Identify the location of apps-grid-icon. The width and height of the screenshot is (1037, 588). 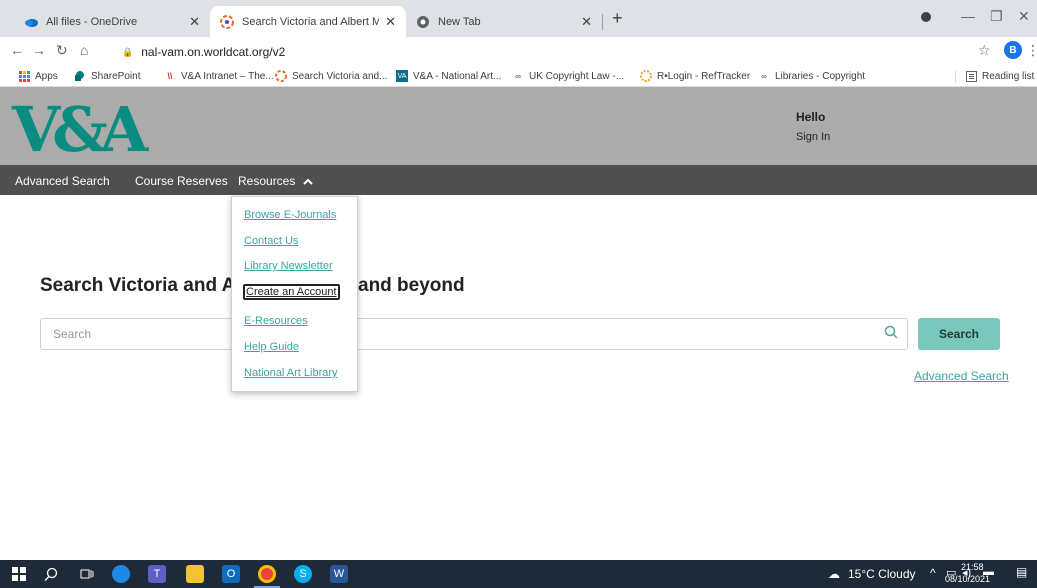
(24, 76).